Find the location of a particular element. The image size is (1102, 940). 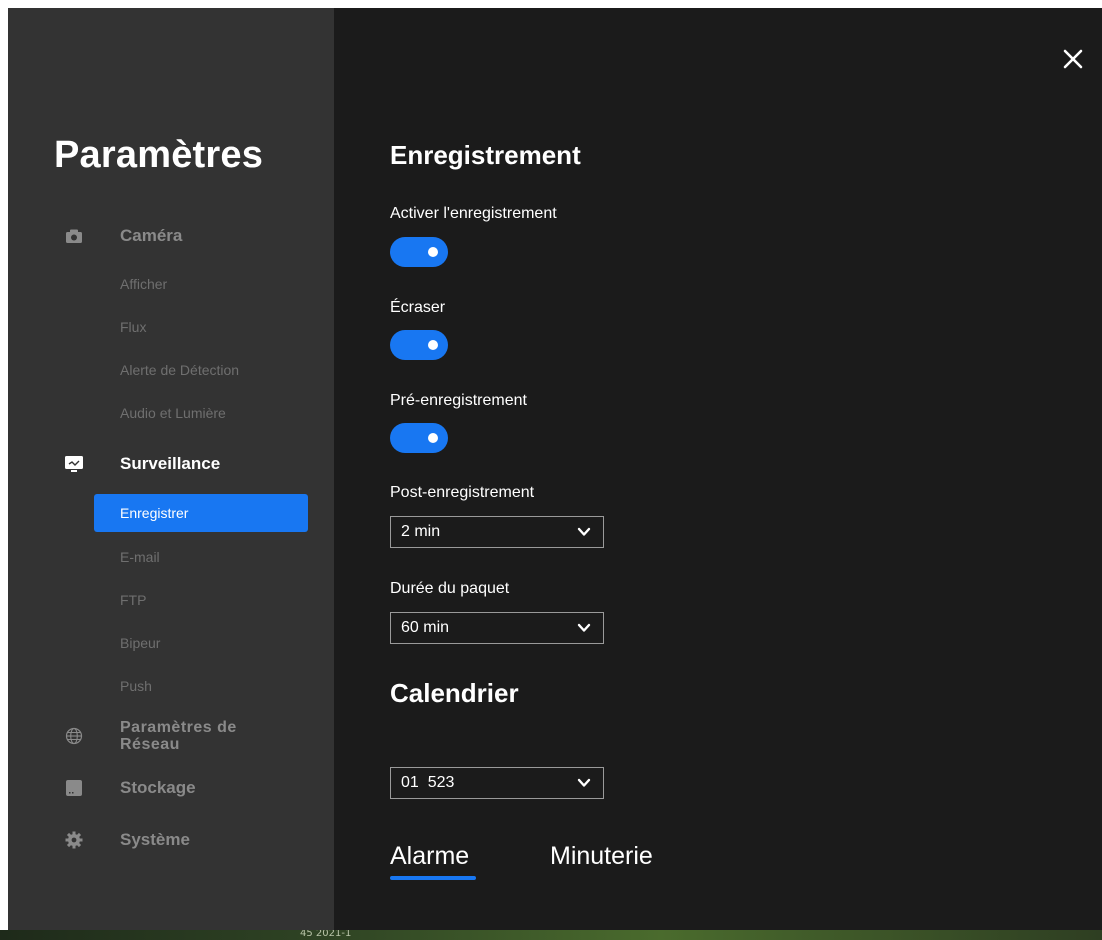

sidebar-item-alerte-detection: Alerte de Détection is located at coordinates (201, 370).